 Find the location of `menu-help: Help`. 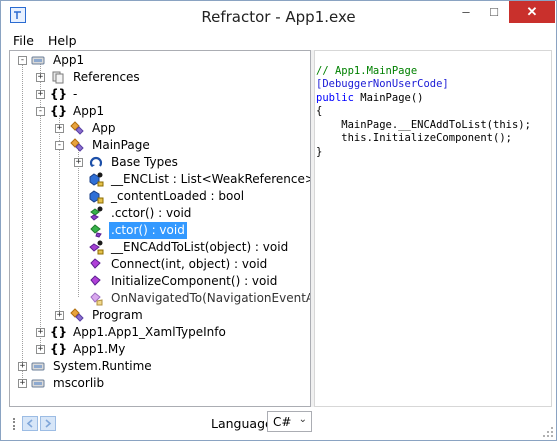

menu-help: Help is located at coordinates (62, 40).